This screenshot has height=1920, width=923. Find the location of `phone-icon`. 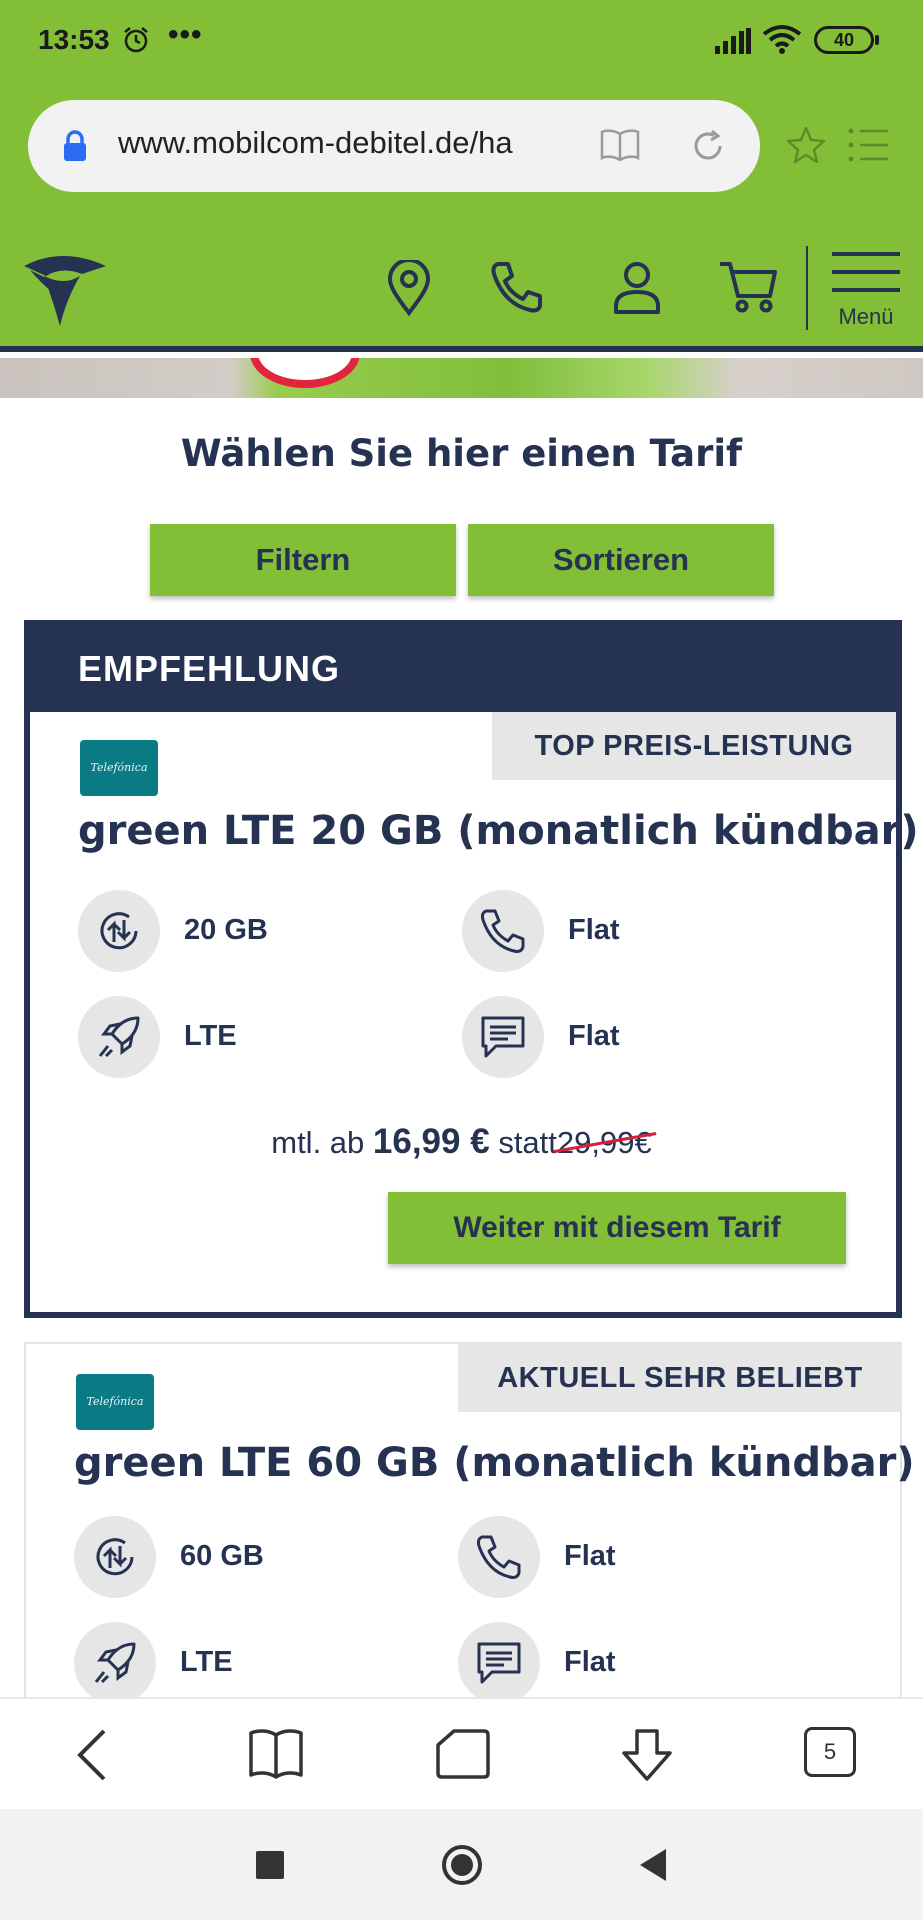

phone-icon is located at coordinates (517, 287).